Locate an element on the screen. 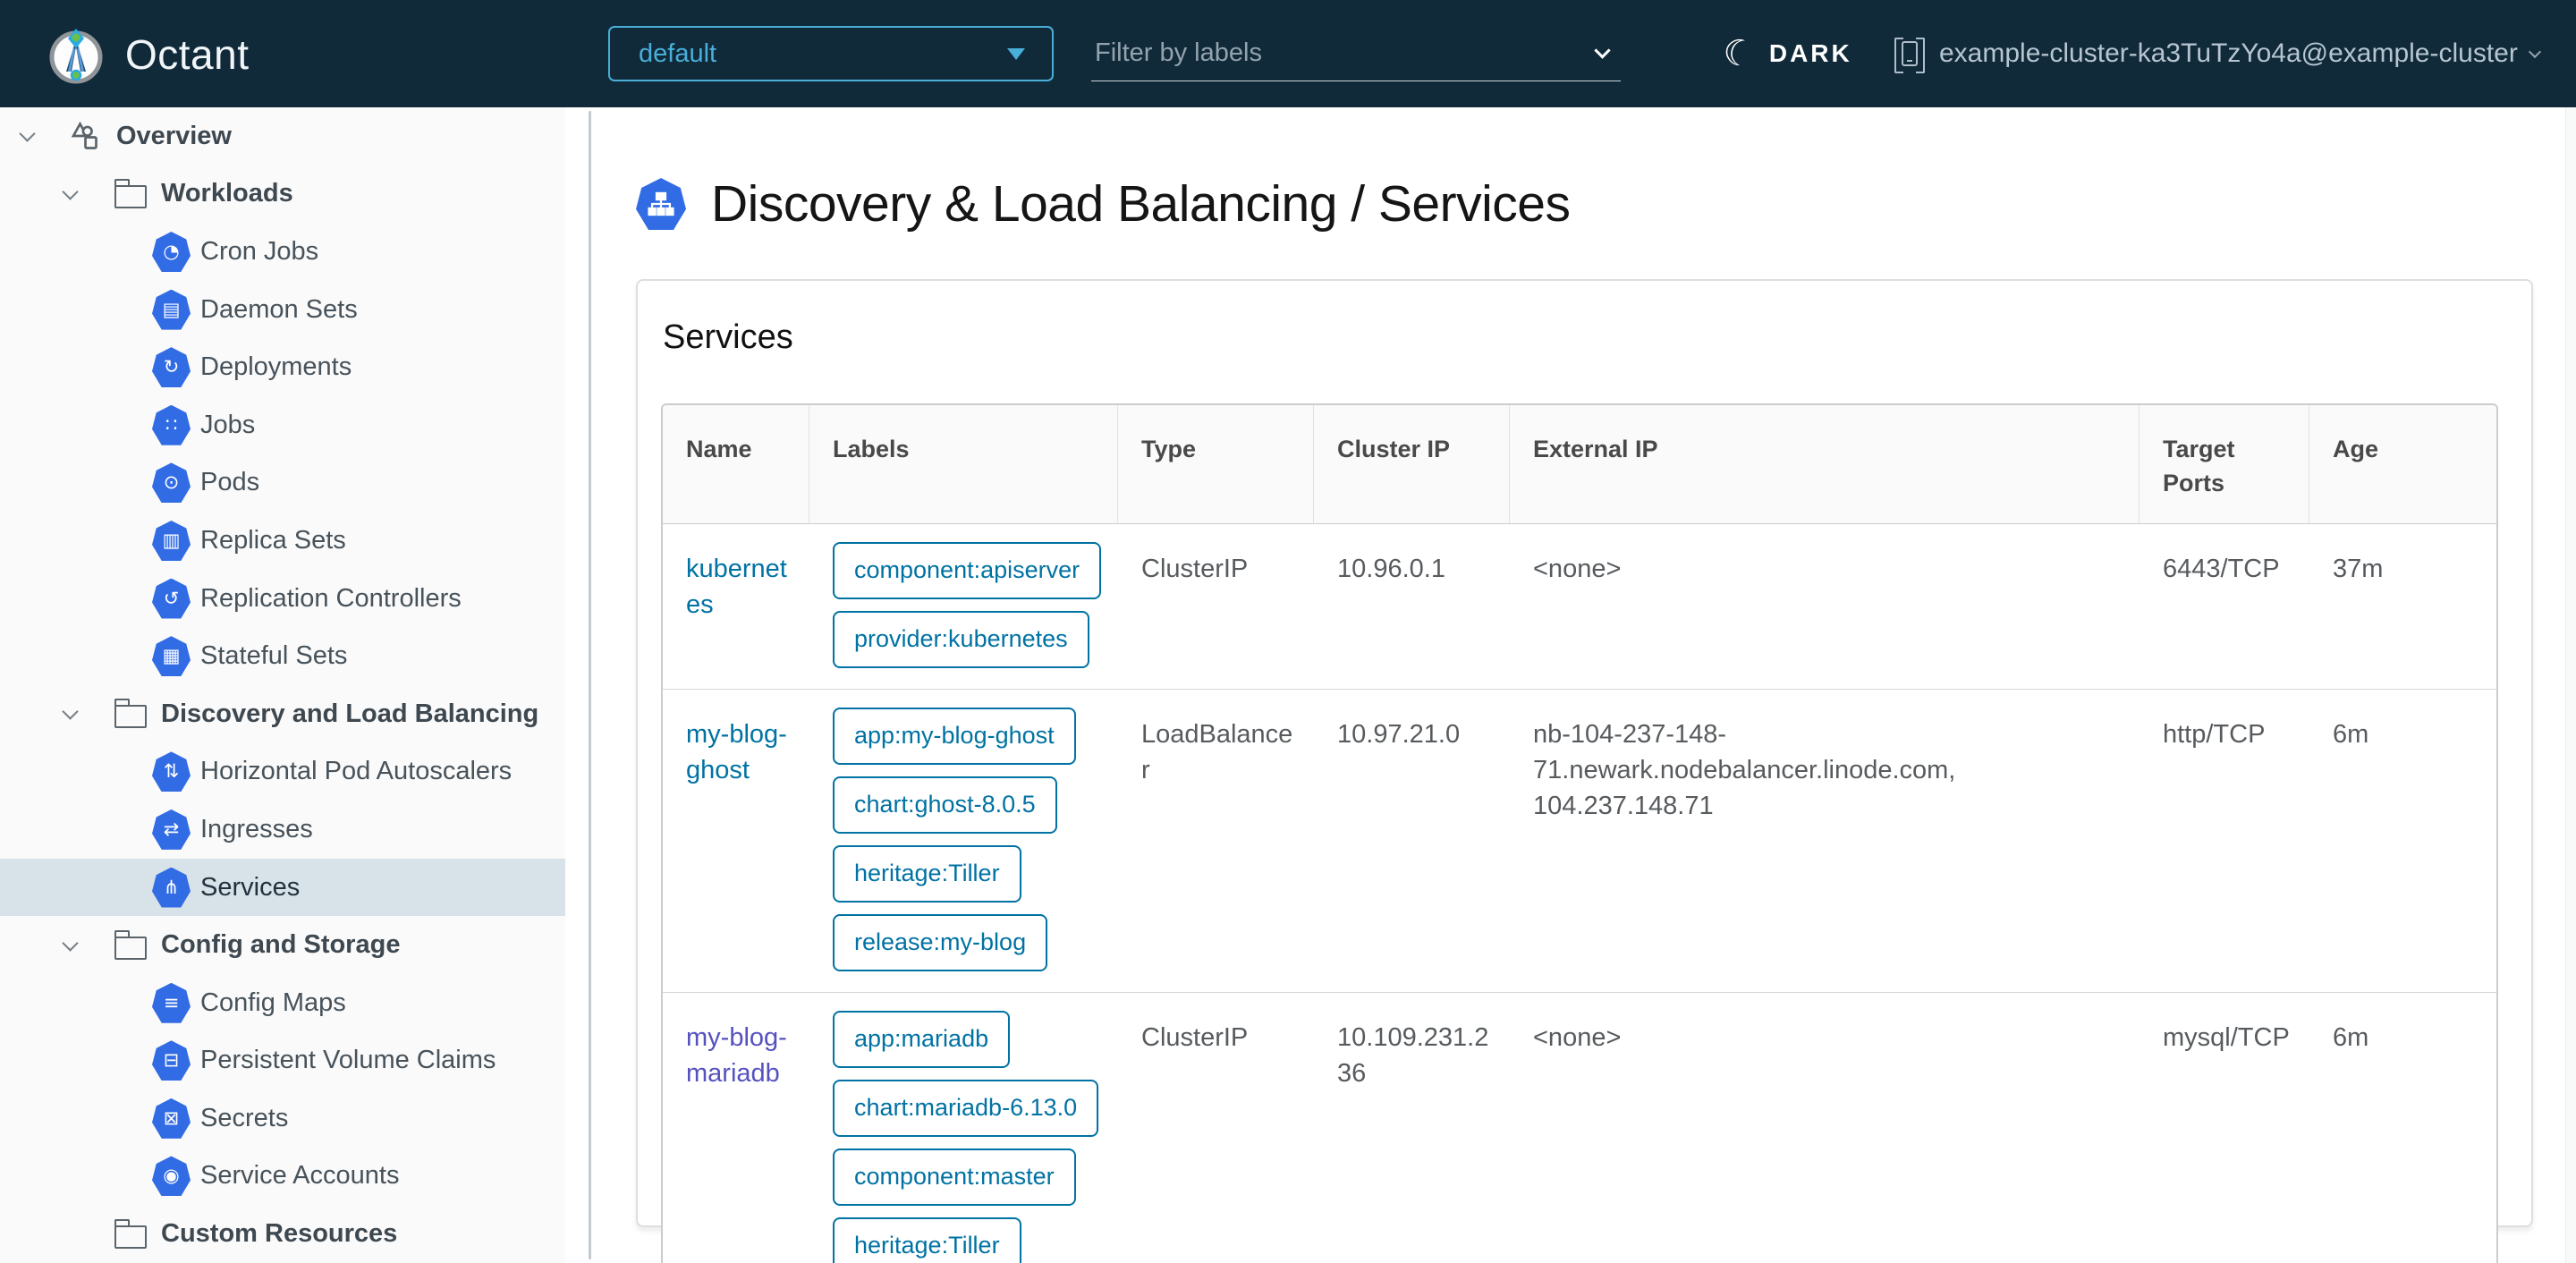  content-scrollbar is located at coordinates (2570, 685).